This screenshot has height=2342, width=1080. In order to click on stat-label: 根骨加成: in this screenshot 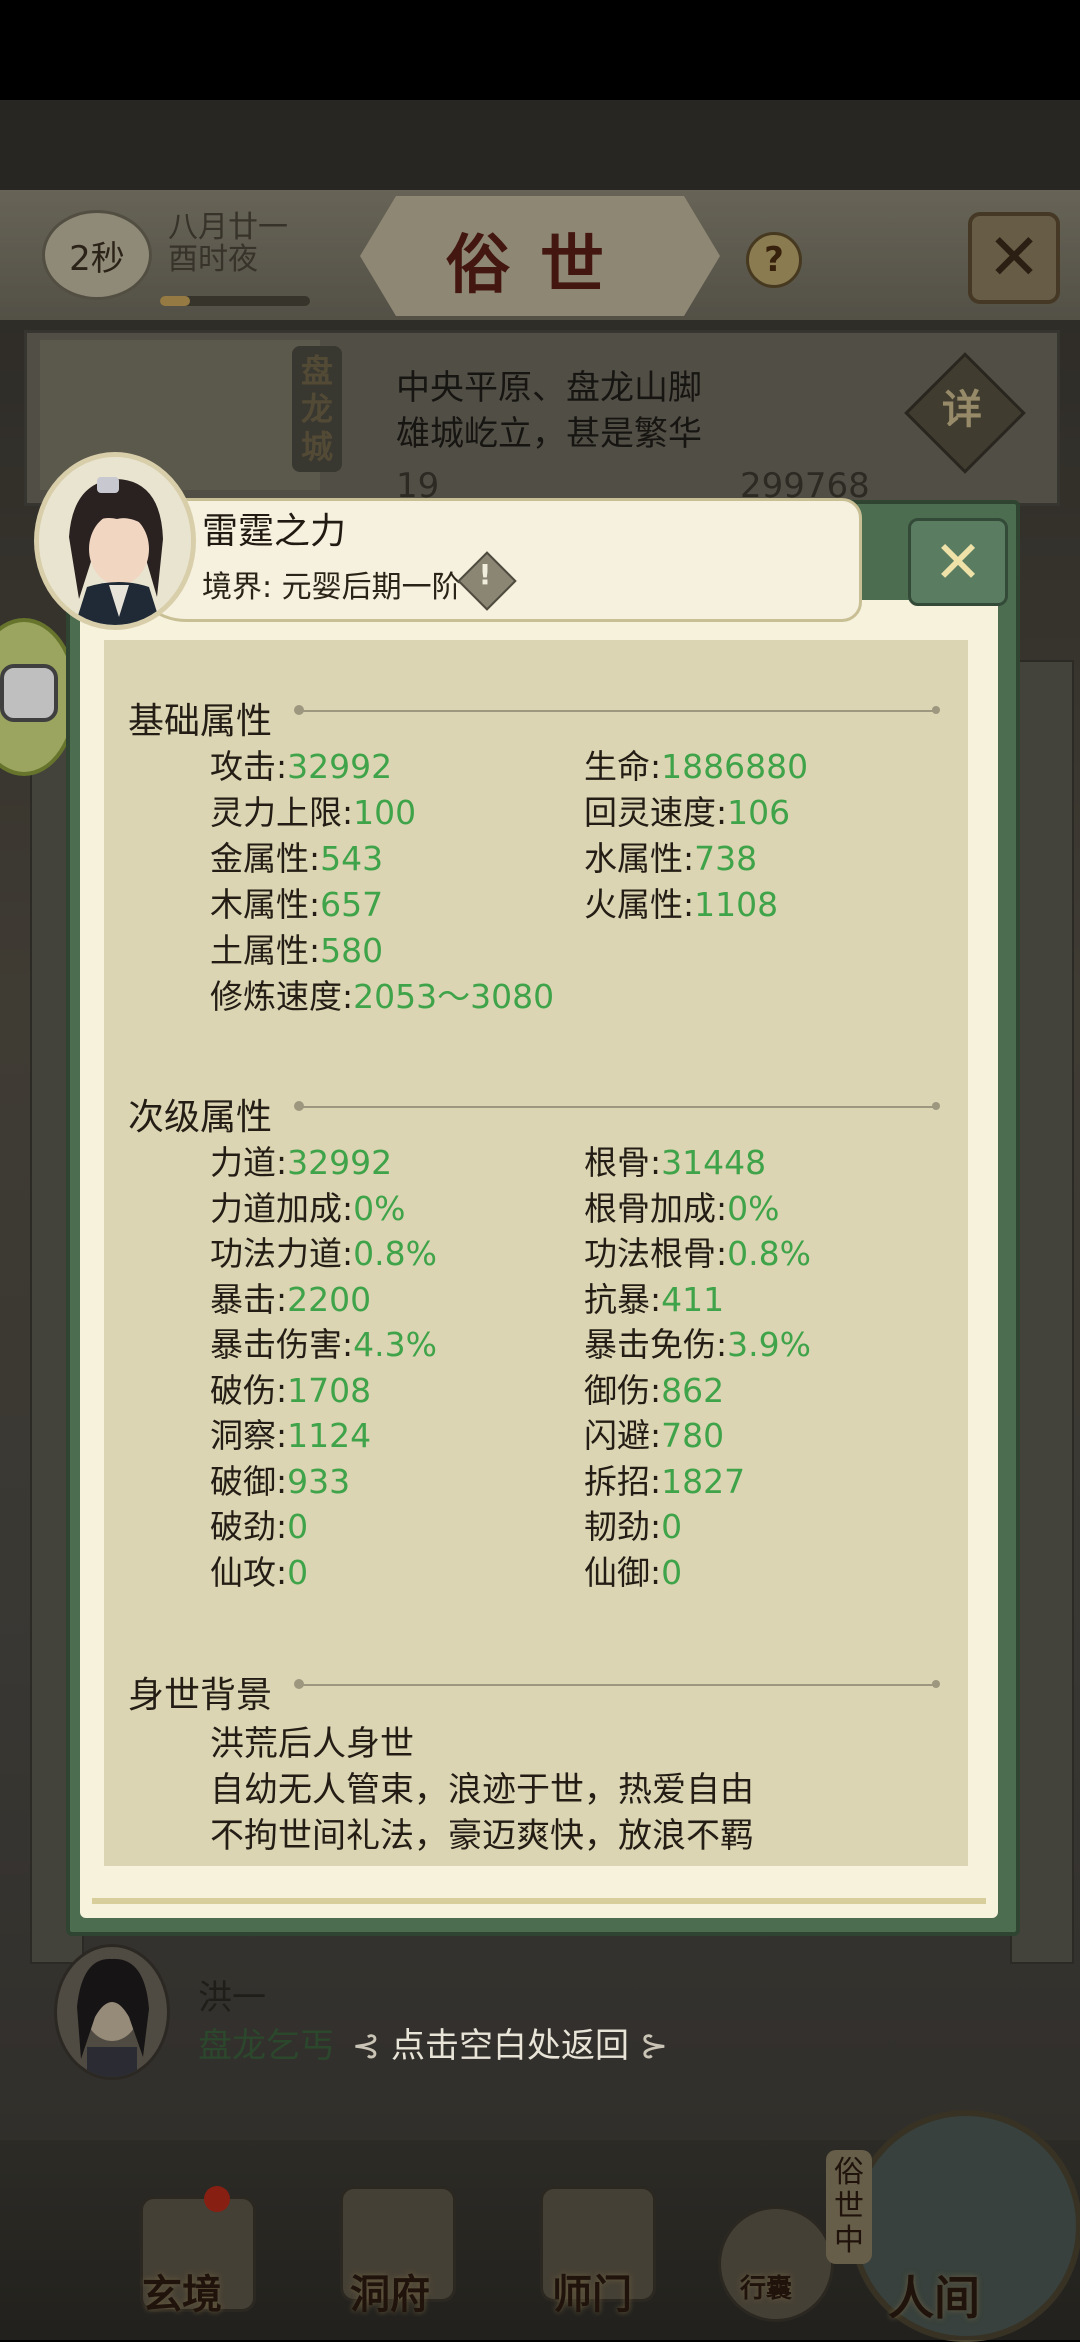, I will do `click(656, 1208)`.